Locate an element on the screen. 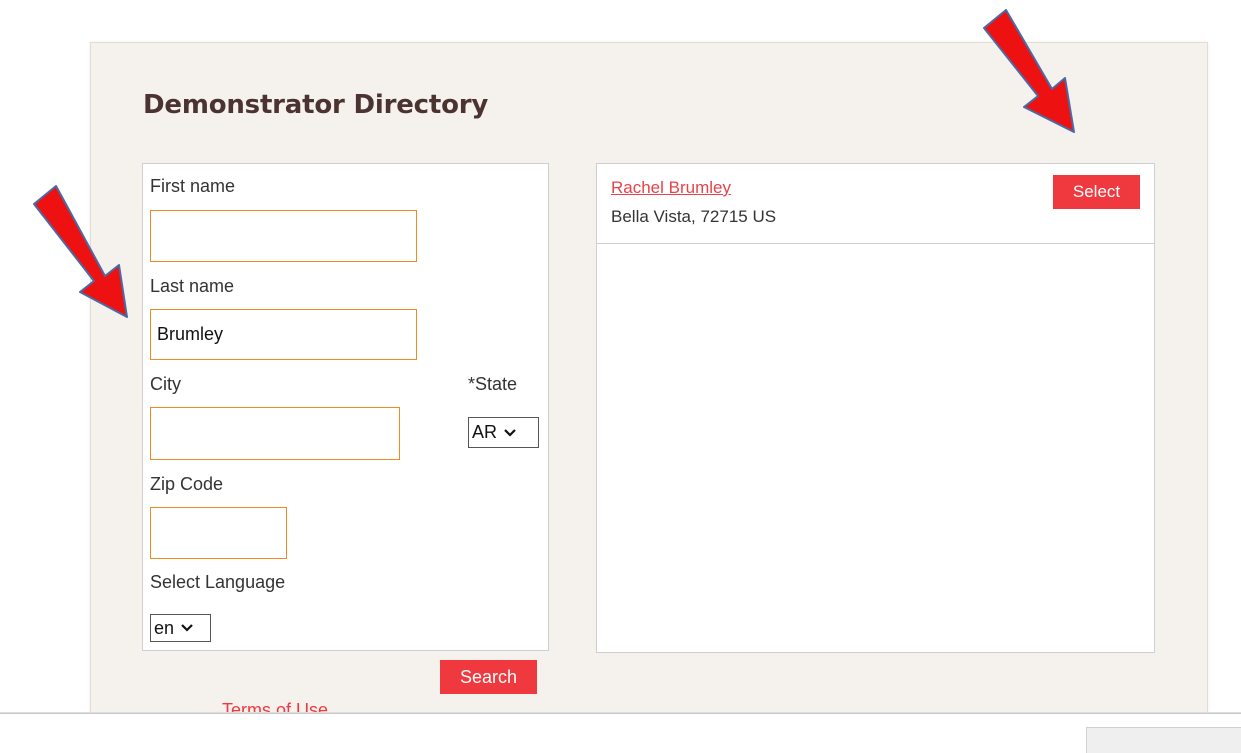 This screenshot has width=1241, height=753. last-name-input is located at coordinates (283, 334).